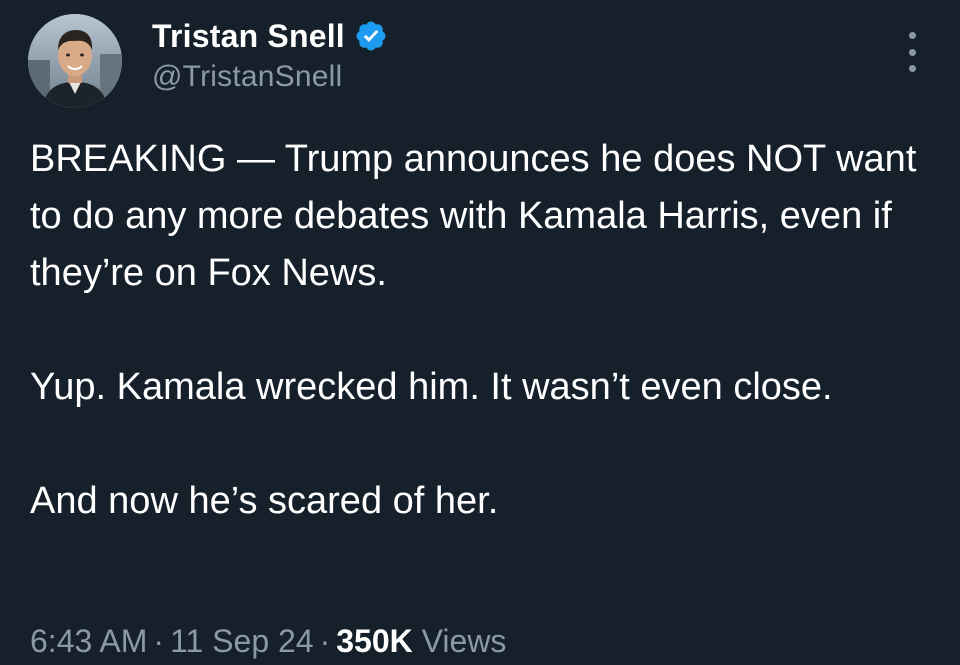  Describe the element at coordinates (371, 36) in the screenshot. I see `verified-badge-icon` at that location.